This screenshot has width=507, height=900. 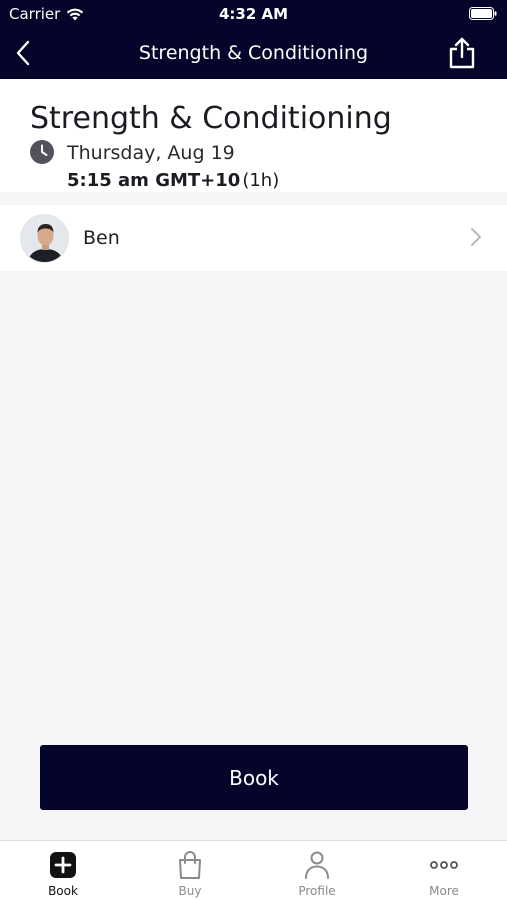 I want to click on header: Carrier 4:32 AM Strength & Conditioning, so click(x=253, y=39).